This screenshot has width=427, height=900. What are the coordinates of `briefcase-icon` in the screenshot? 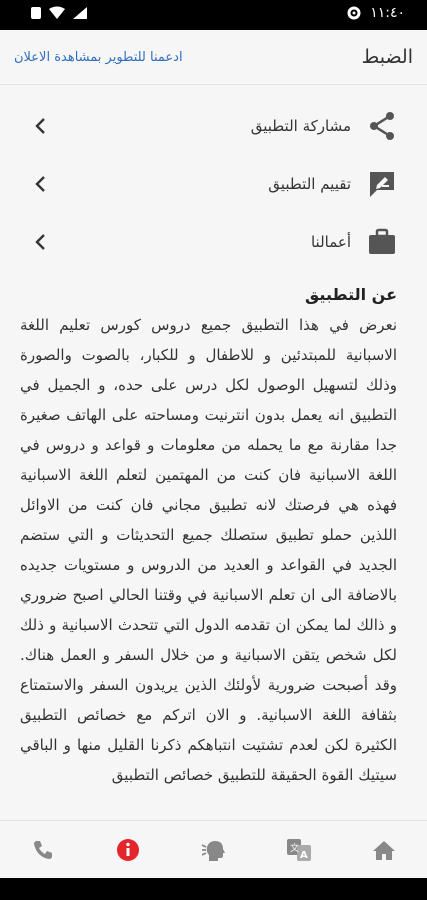 It's located at (382, 242).